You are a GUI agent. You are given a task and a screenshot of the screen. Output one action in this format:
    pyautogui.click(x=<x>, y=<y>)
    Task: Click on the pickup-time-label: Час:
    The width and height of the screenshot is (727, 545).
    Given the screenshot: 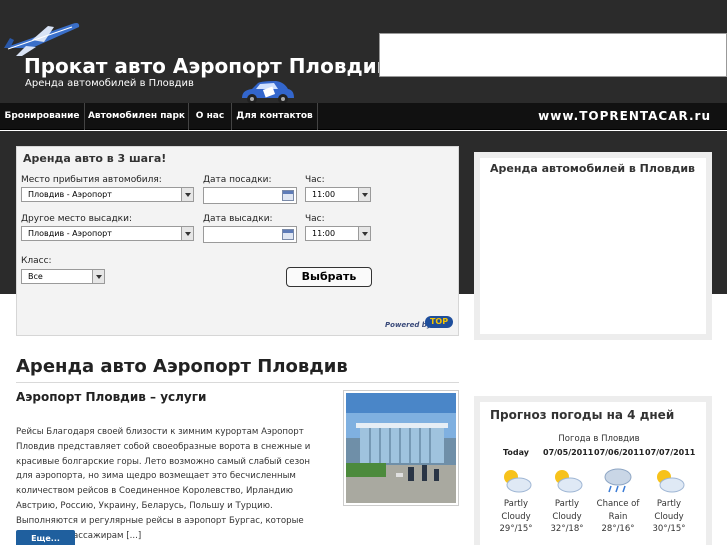 What is the action you would take?
    pyautogui.click(x=315, y=180)
    